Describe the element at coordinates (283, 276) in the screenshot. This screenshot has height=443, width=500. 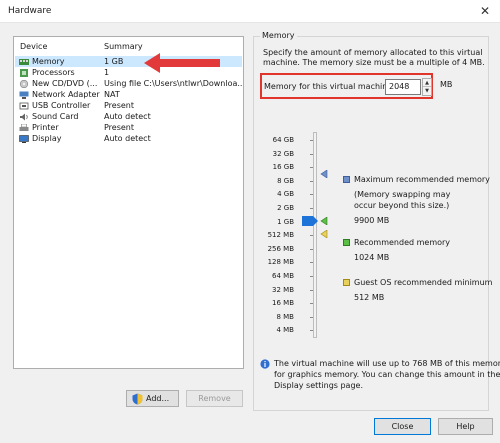
I see `memory-scale-label: 64 MB` at that location.